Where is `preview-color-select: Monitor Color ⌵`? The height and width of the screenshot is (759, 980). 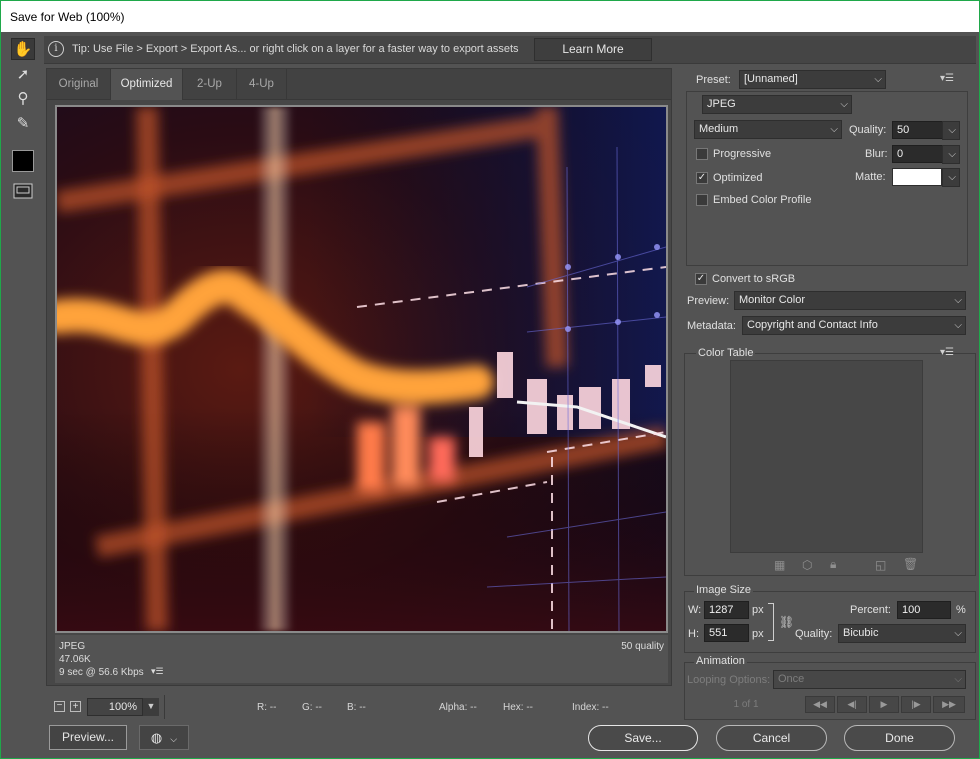 preview-color-select: Monitor Color ⌵ is located at coordinates (850, 300).